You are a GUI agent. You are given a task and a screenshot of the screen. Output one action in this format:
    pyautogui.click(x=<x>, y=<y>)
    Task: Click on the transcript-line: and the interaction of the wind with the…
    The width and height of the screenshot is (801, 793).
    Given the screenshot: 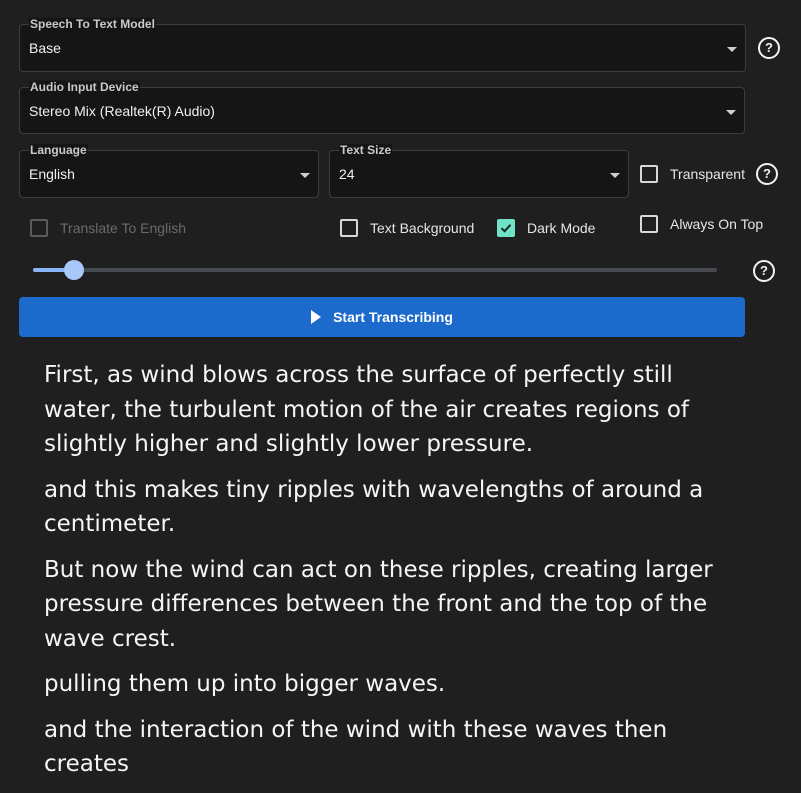 What is the action you would take?
    pyautogui.click(x=356, y=747)
    